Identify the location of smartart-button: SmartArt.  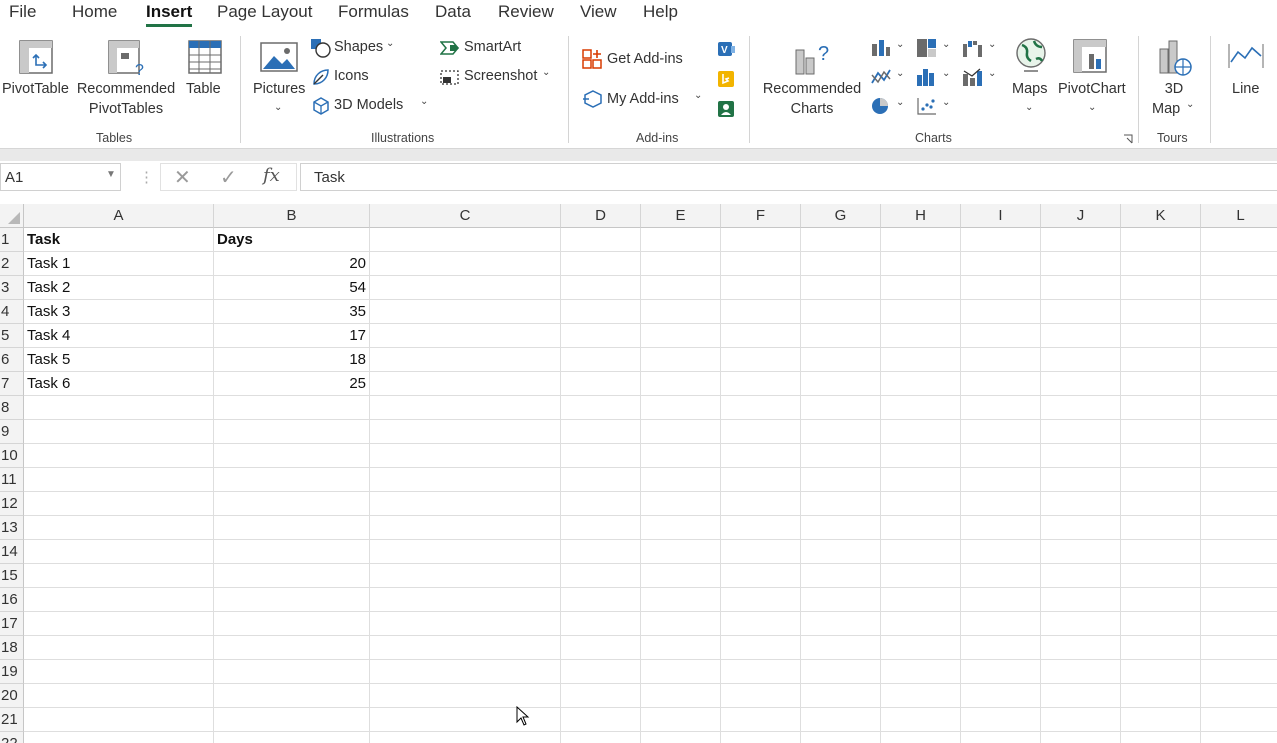
(485, 48).